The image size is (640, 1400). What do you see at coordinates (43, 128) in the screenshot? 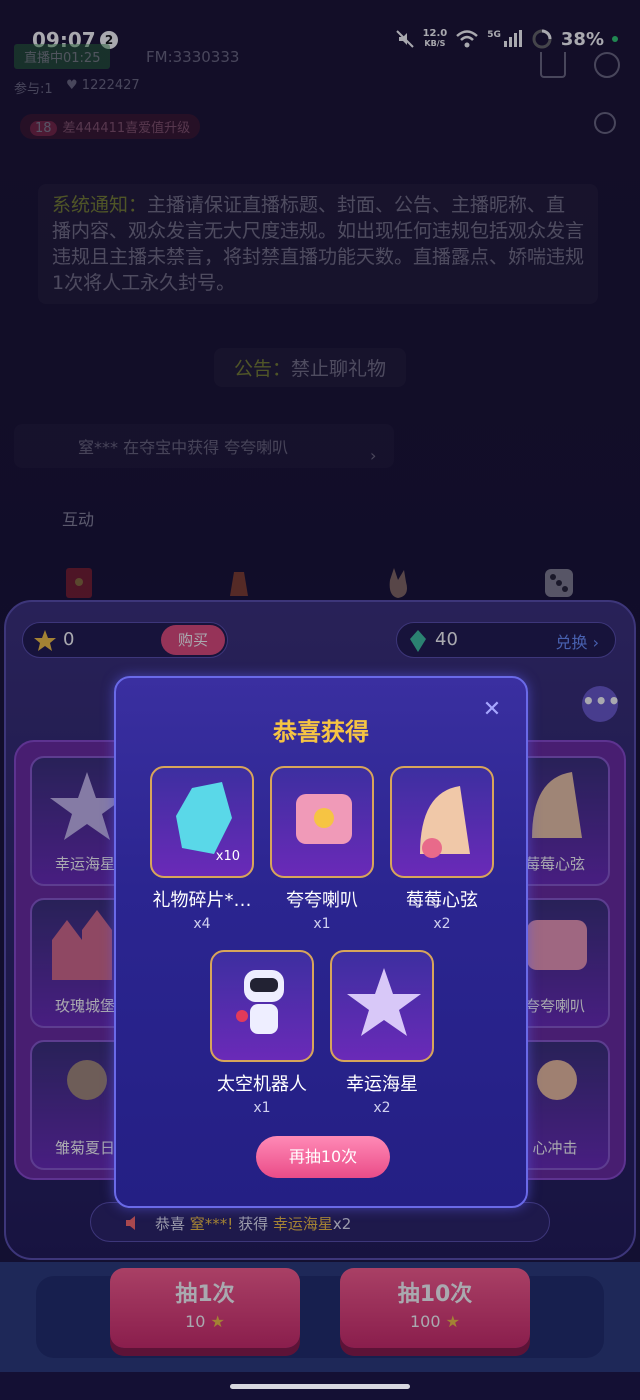
I see `level-badge: 18` at bounding box center [43, 128].